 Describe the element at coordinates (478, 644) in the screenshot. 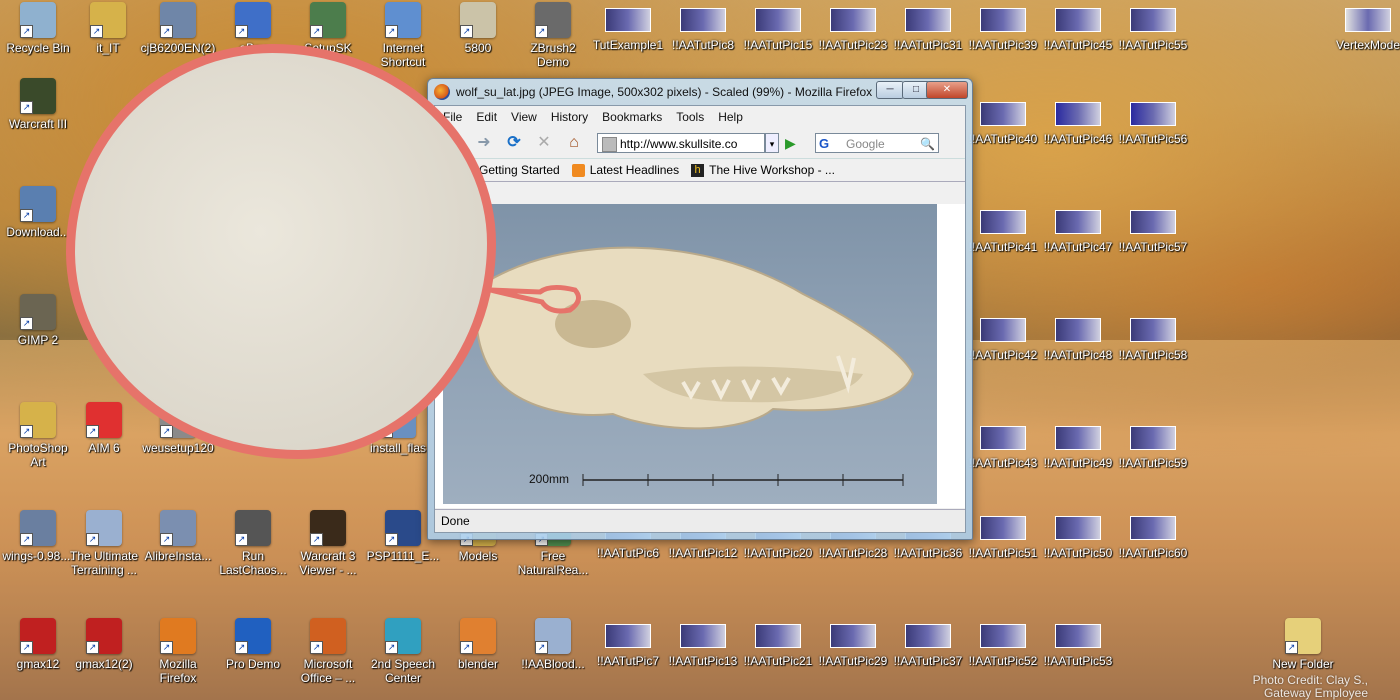

I see `desktop-icon: ↗ blender` at that location.